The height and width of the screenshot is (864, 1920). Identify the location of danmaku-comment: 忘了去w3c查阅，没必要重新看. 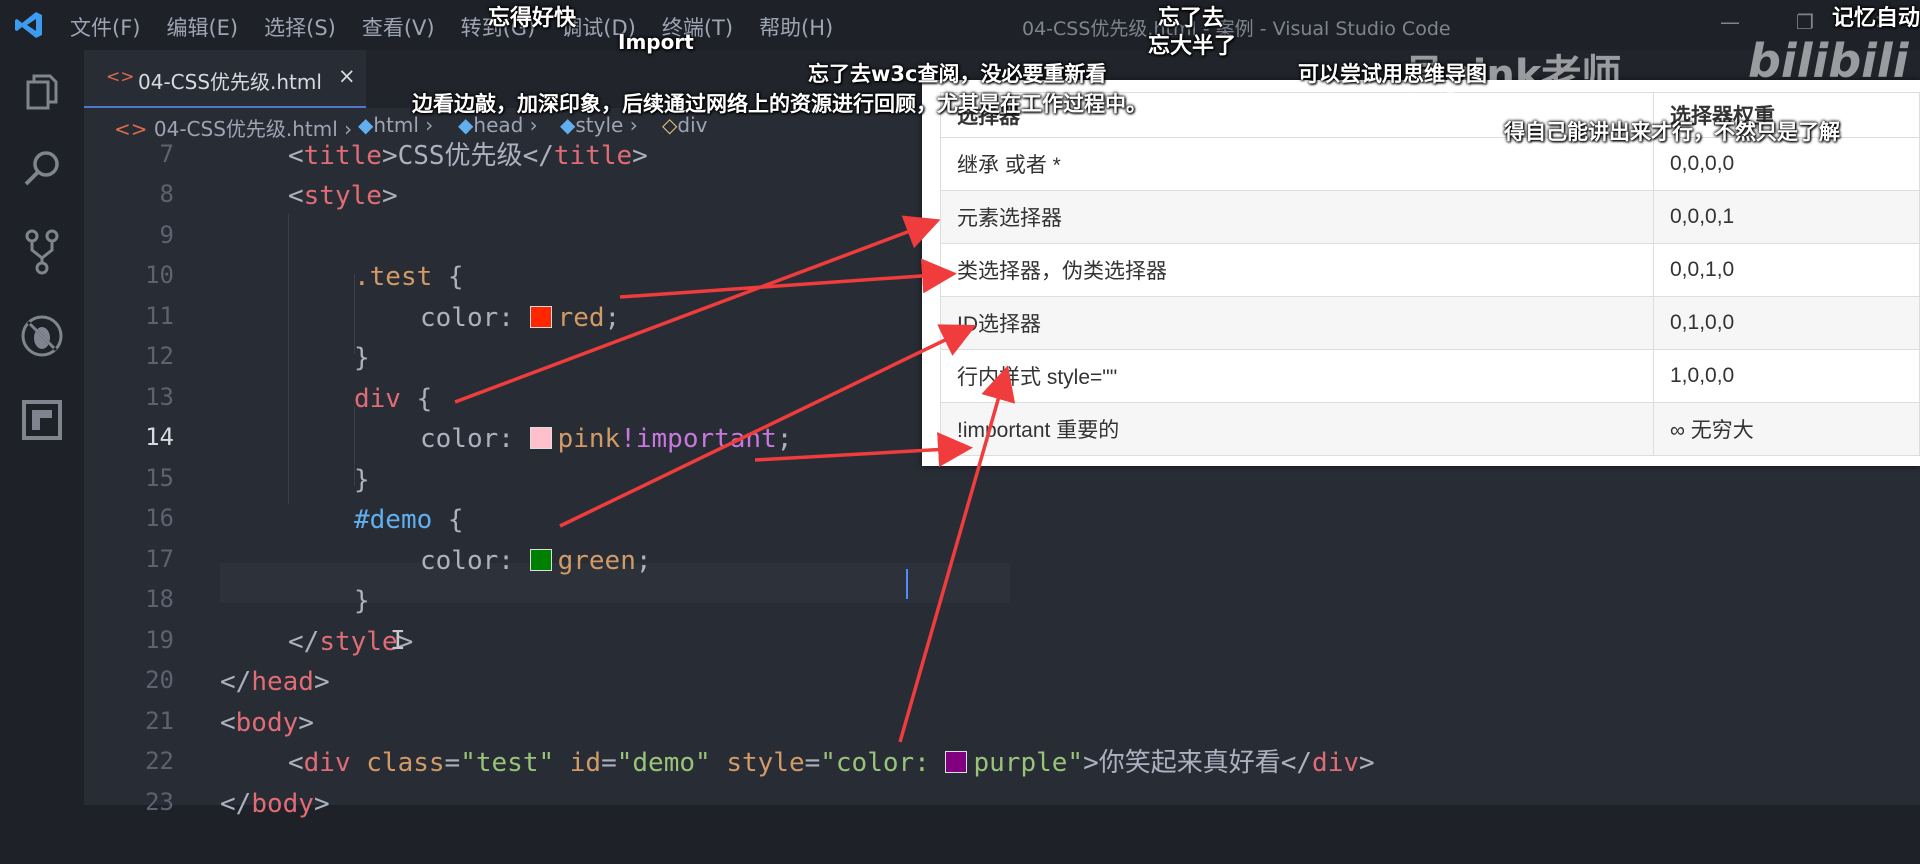
(957, 74).